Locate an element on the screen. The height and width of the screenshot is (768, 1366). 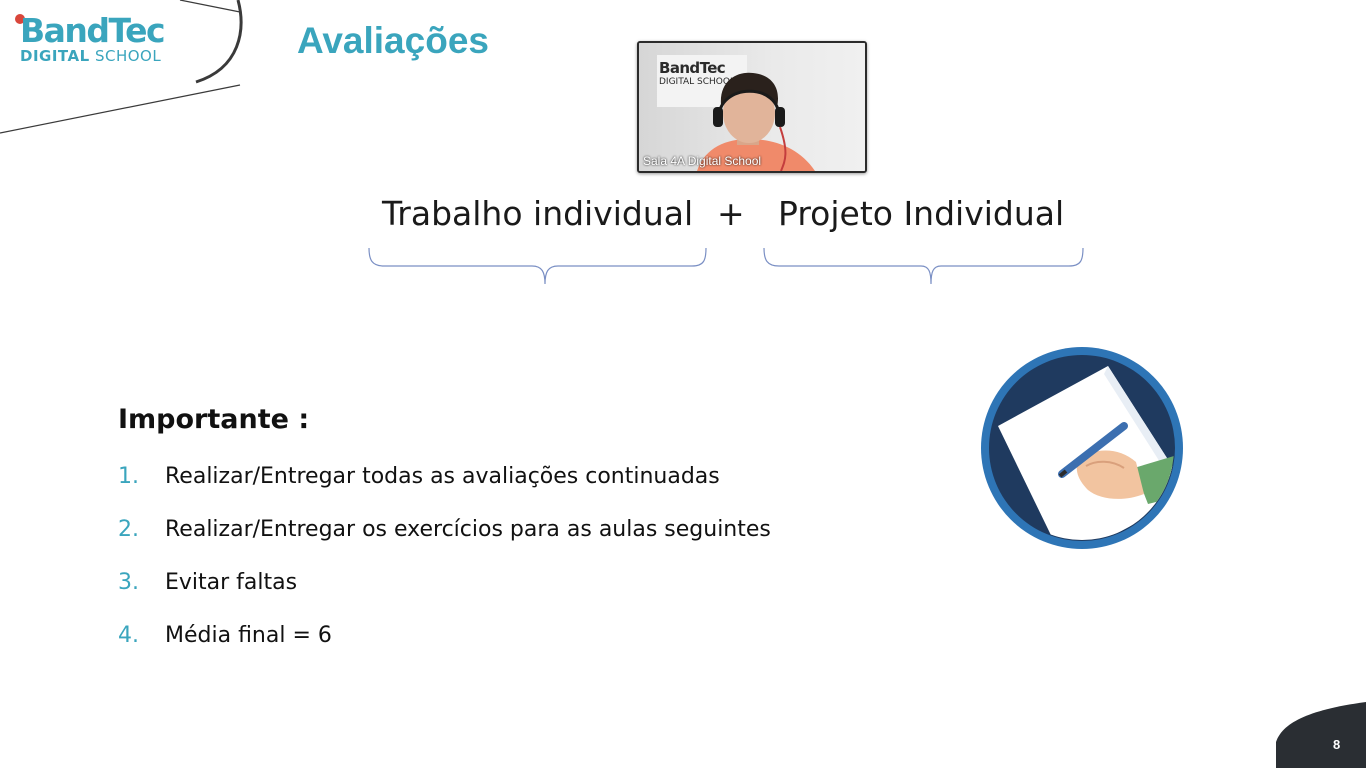
list-item-text: Evitar faltas is located at coordinates (231, 582).